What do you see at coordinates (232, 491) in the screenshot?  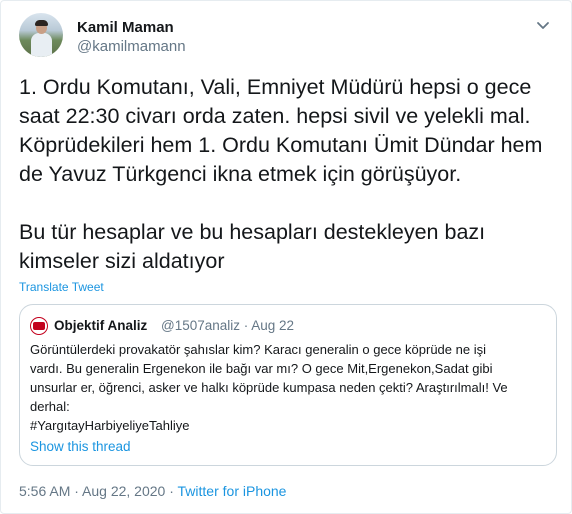 I see `tweet-source-link: Twitter for iPhone` at bounding box center [232, 491].